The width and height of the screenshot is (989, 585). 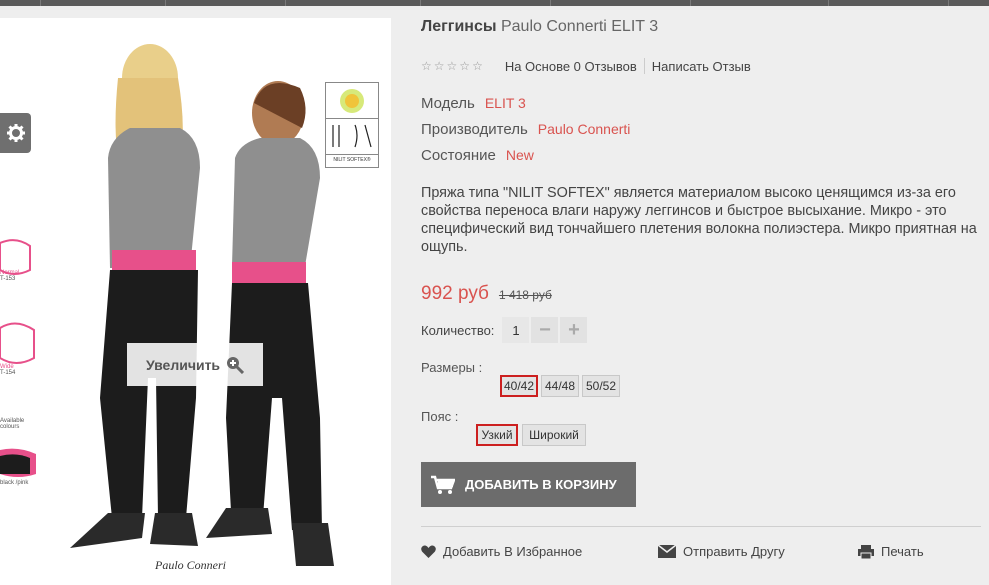 I want to click on belt-label: Пояс :, so click(x=440, y=416).